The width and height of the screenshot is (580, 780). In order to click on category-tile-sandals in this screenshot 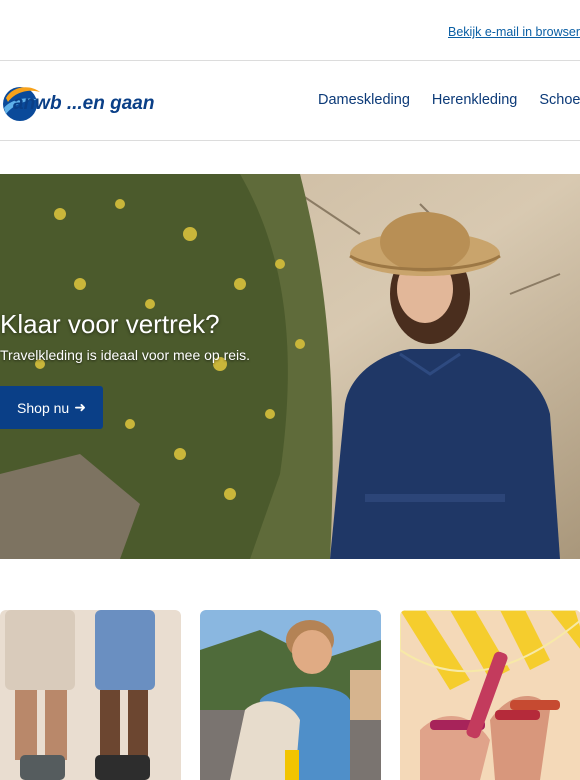, I will do `click(490, 695)`.